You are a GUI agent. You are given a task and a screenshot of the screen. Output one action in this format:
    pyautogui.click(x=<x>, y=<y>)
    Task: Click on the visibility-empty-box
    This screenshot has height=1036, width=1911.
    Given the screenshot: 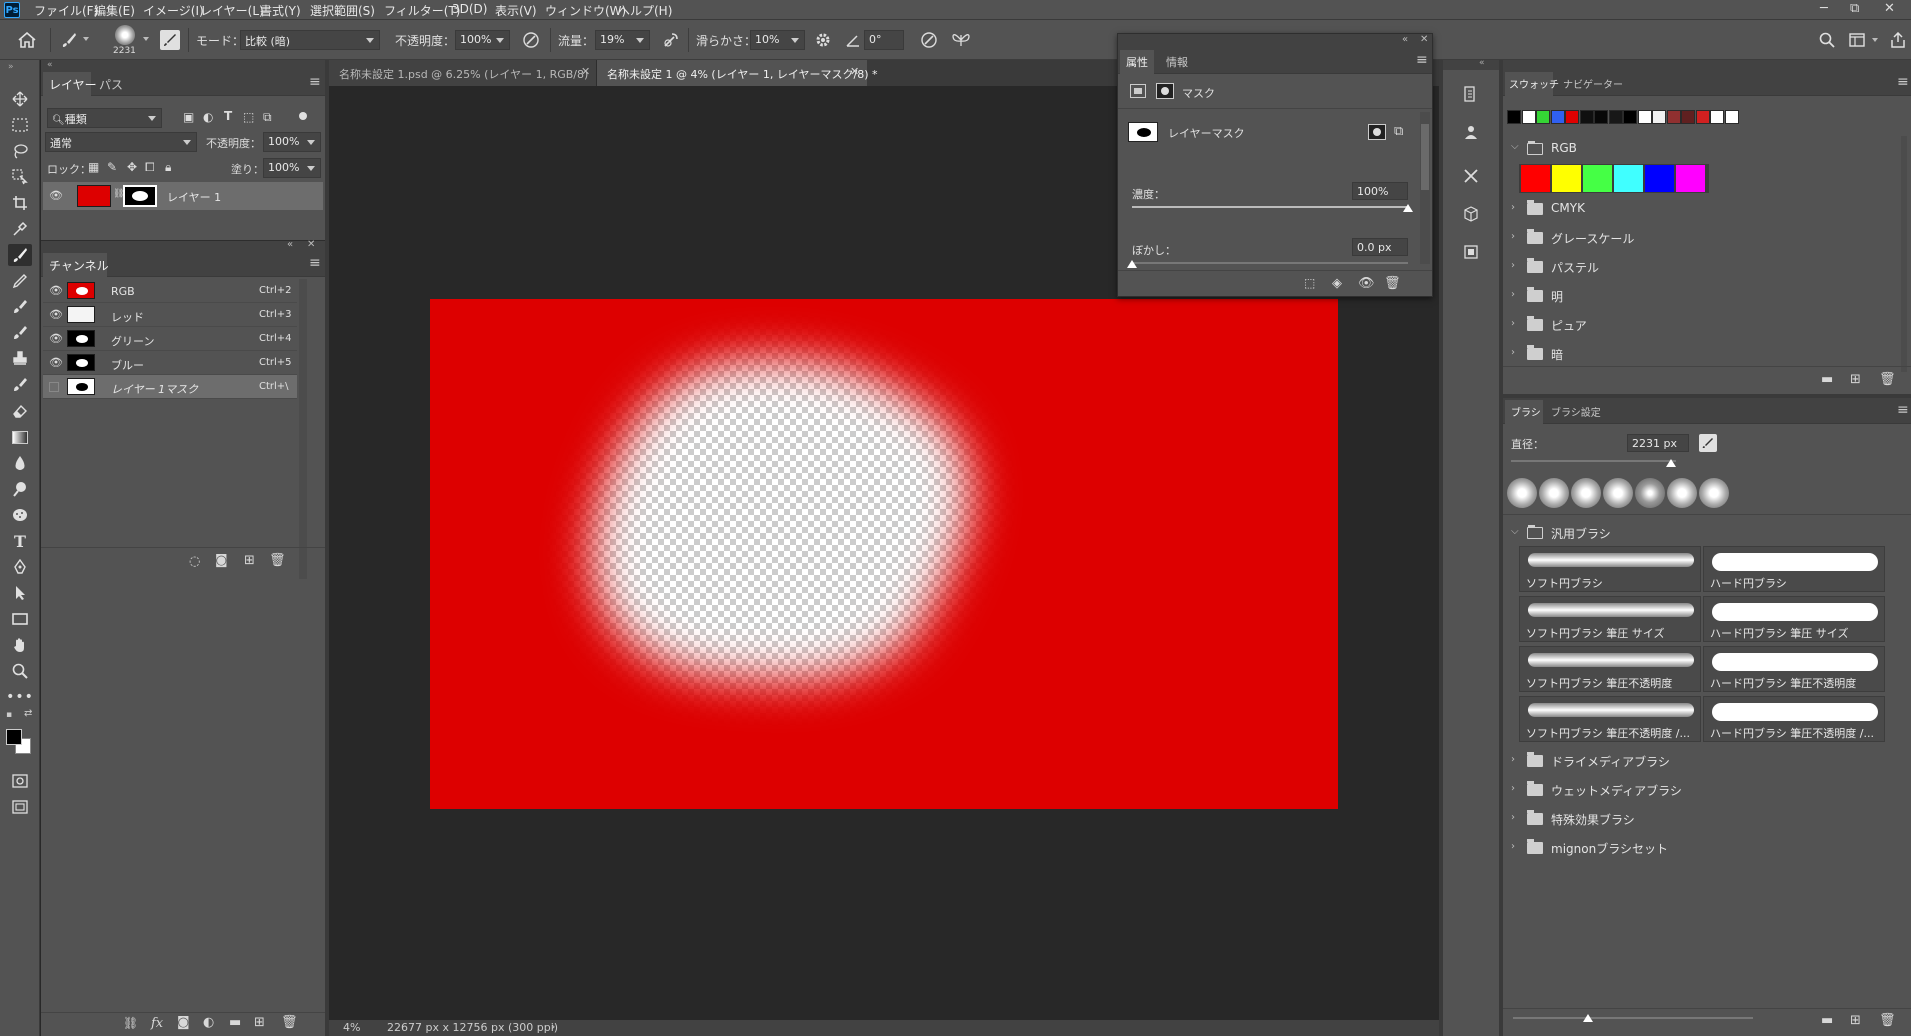 What is the action you would take?
    pyautogui.click(x=54, y=387)
    